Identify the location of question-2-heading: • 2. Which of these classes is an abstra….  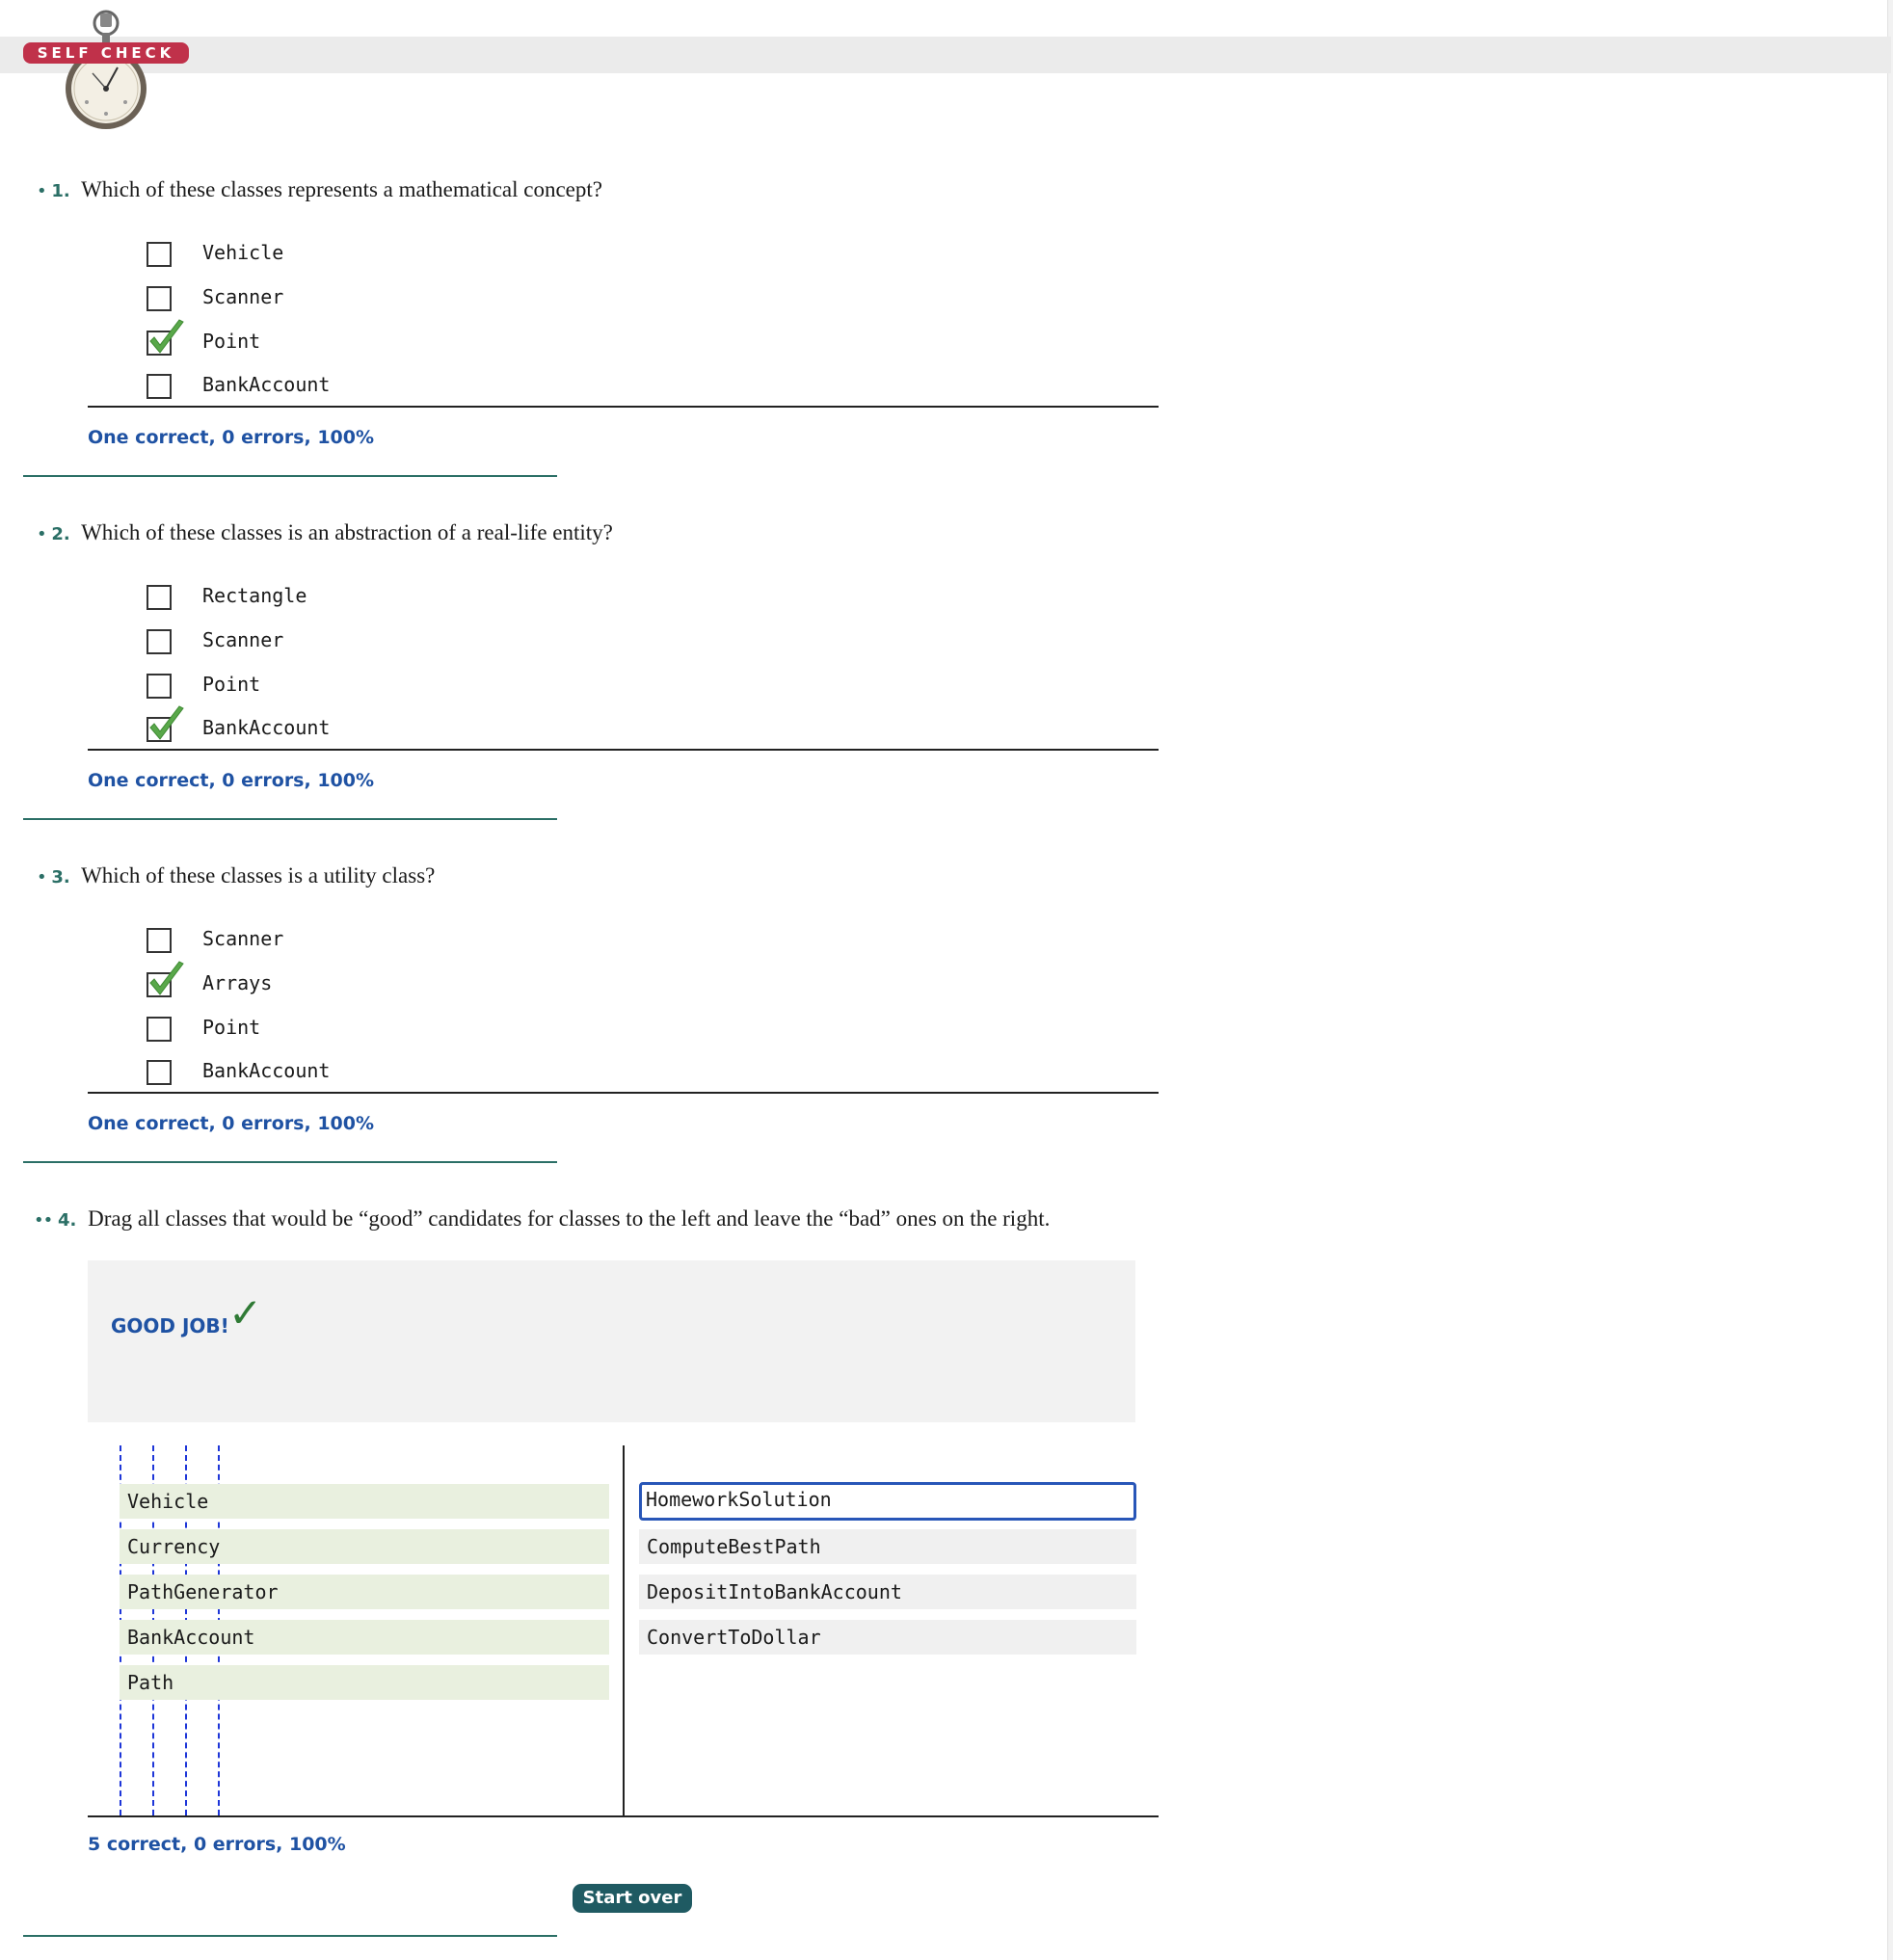
(325, 533).